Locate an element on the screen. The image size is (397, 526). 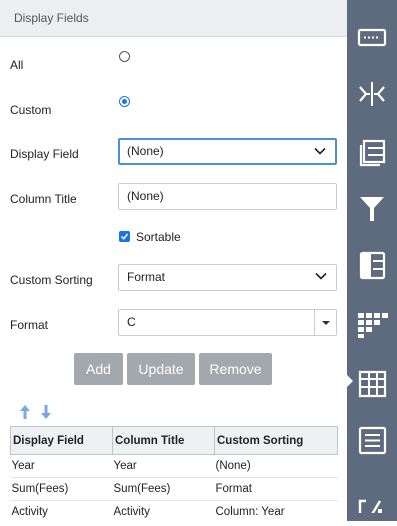
move-up-icon is located at coordinates (25, 412).